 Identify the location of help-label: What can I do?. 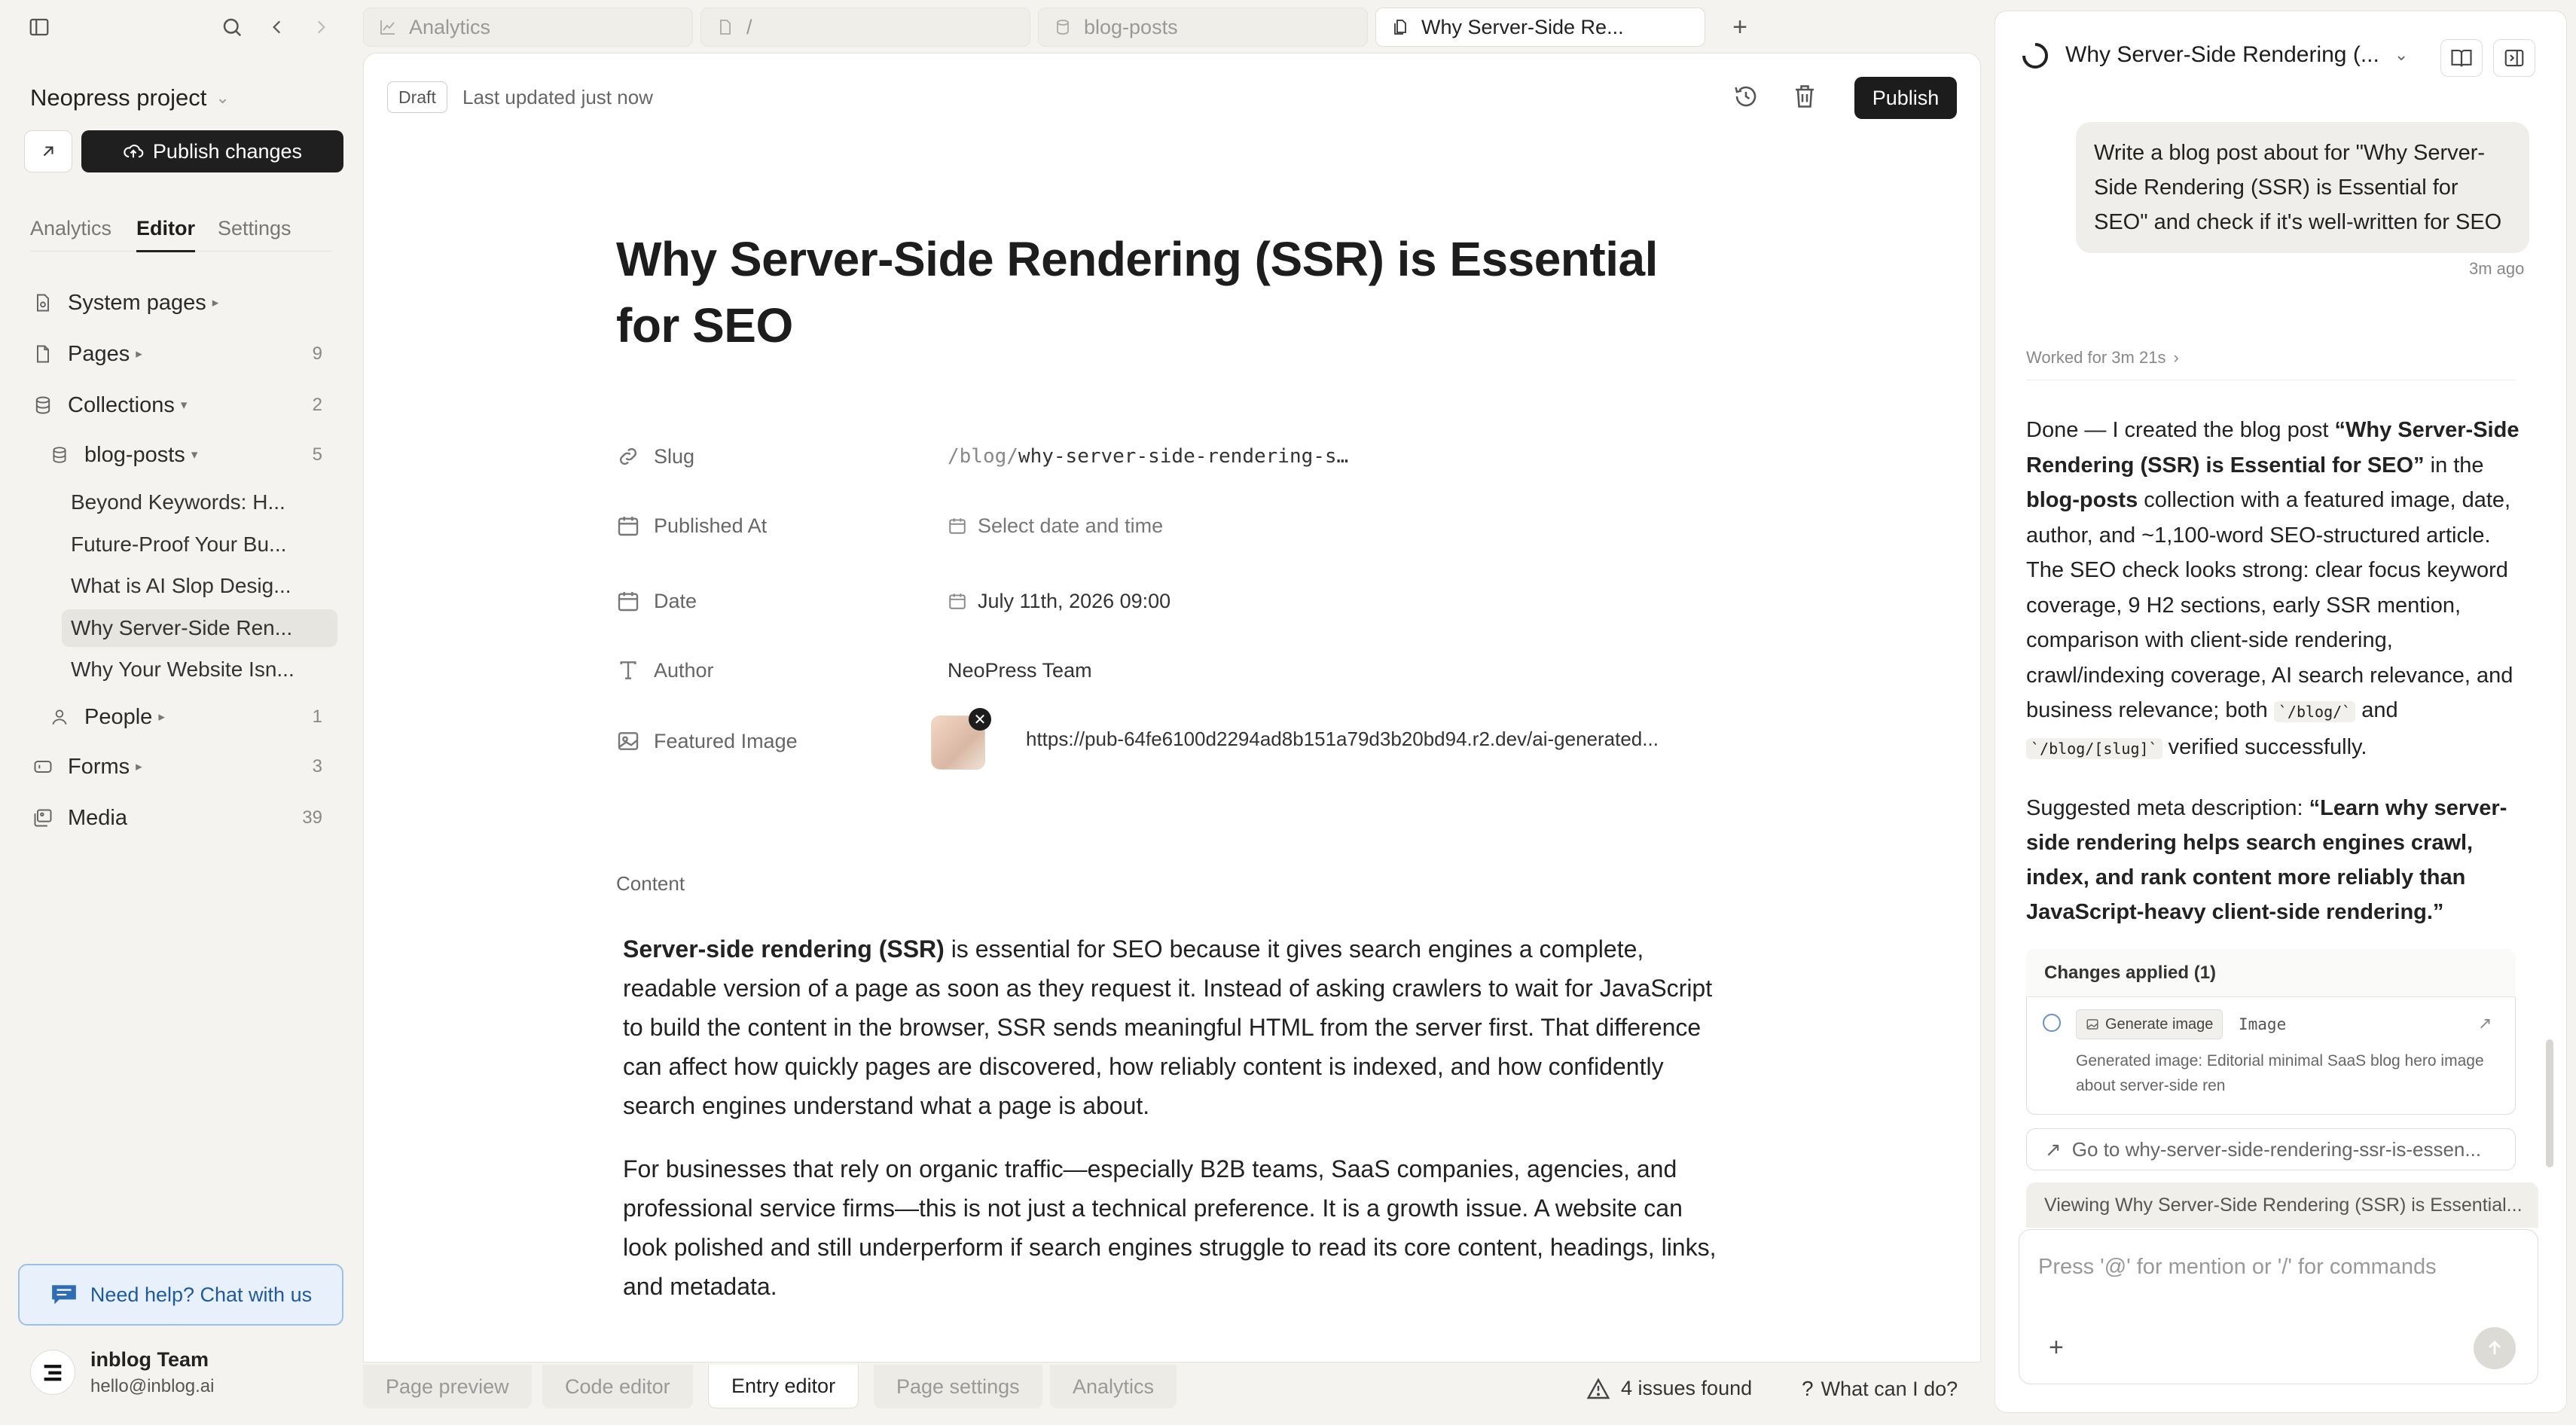
(1890, 1388).